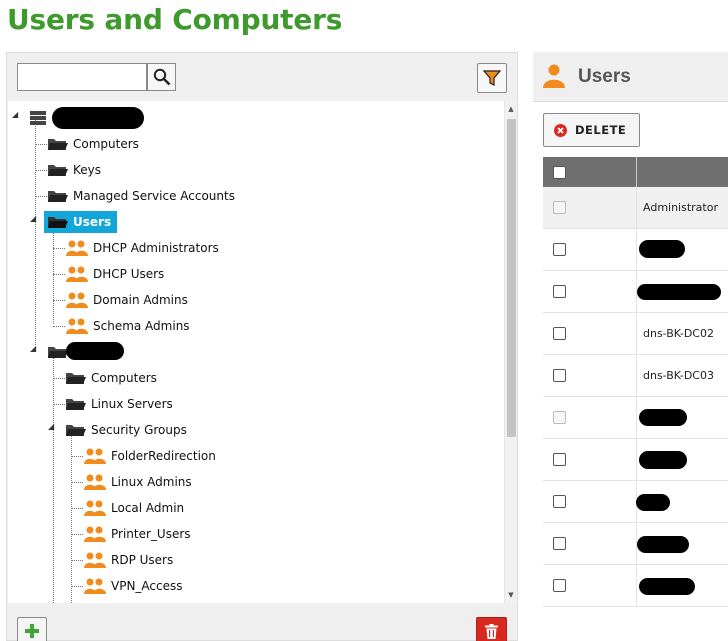 The width and height of the screenshot is (728, 641). I want to click on tree-item-computers: Computers, so click(93, 144).